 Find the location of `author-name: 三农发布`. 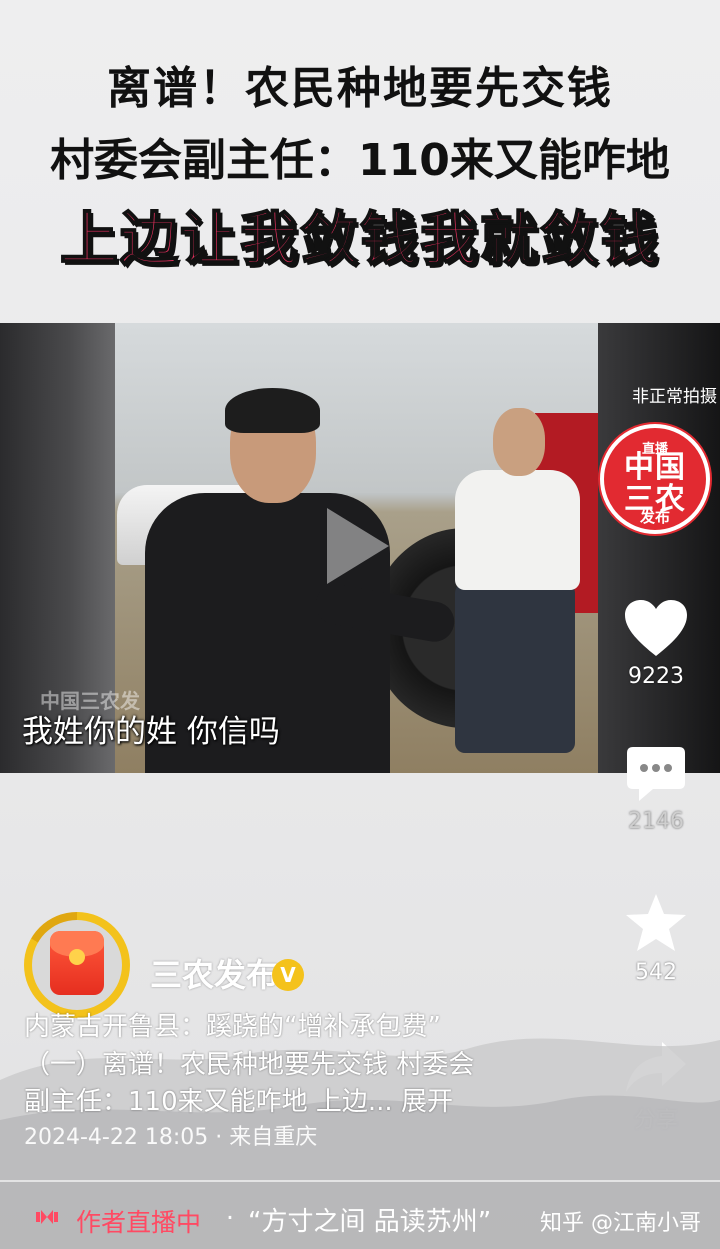

author-name: 三农发布 is located at coordinates (214, 973).